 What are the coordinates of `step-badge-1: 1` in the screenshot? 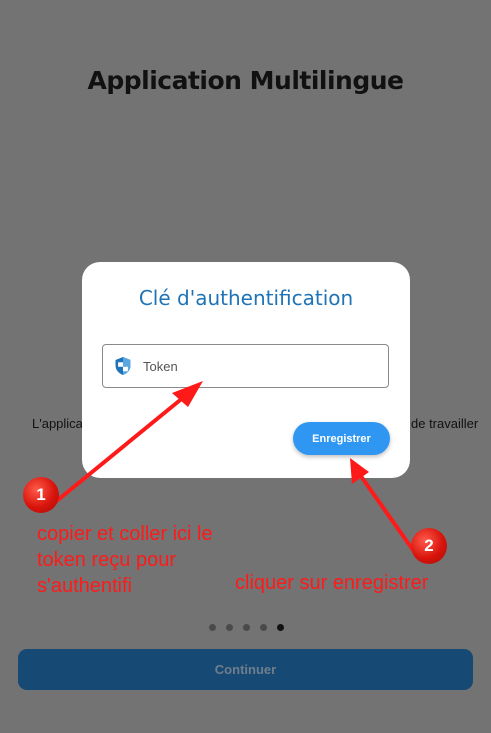 It's located at (41, 495).